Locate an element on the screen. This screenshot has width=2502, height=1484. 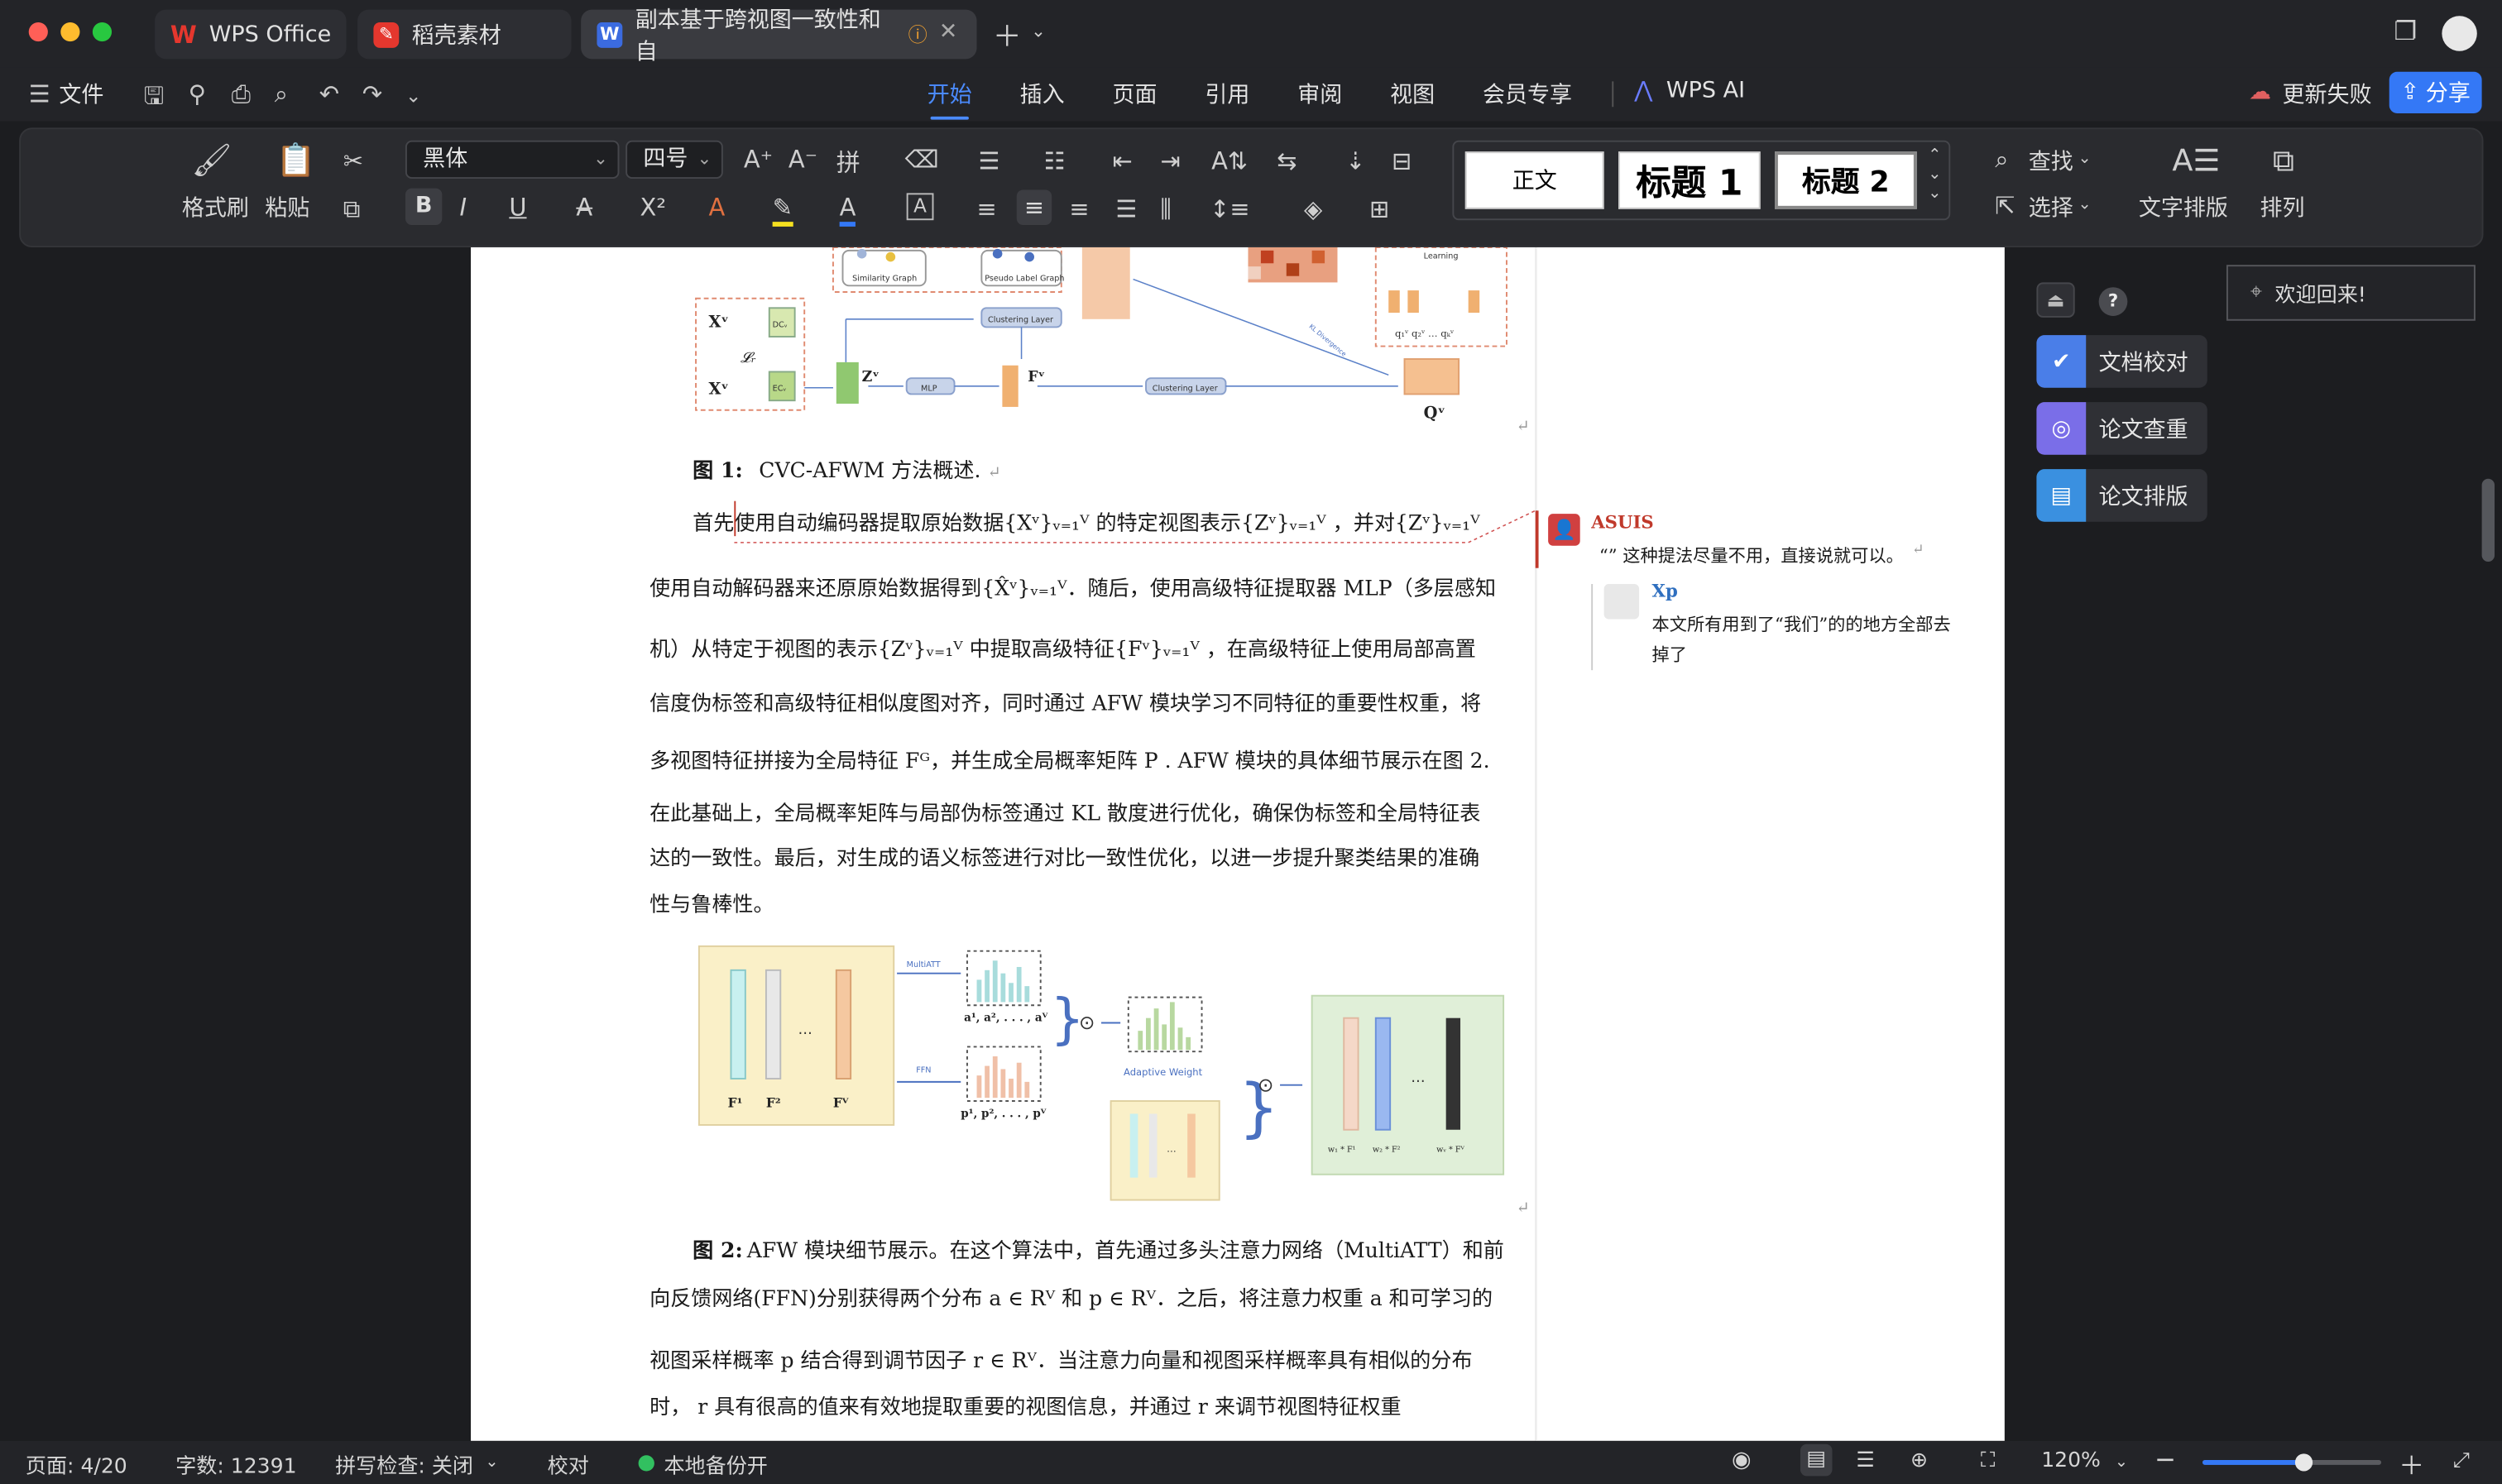
more-chevron-icon: ⌄ is located at coordinates (413, 95).